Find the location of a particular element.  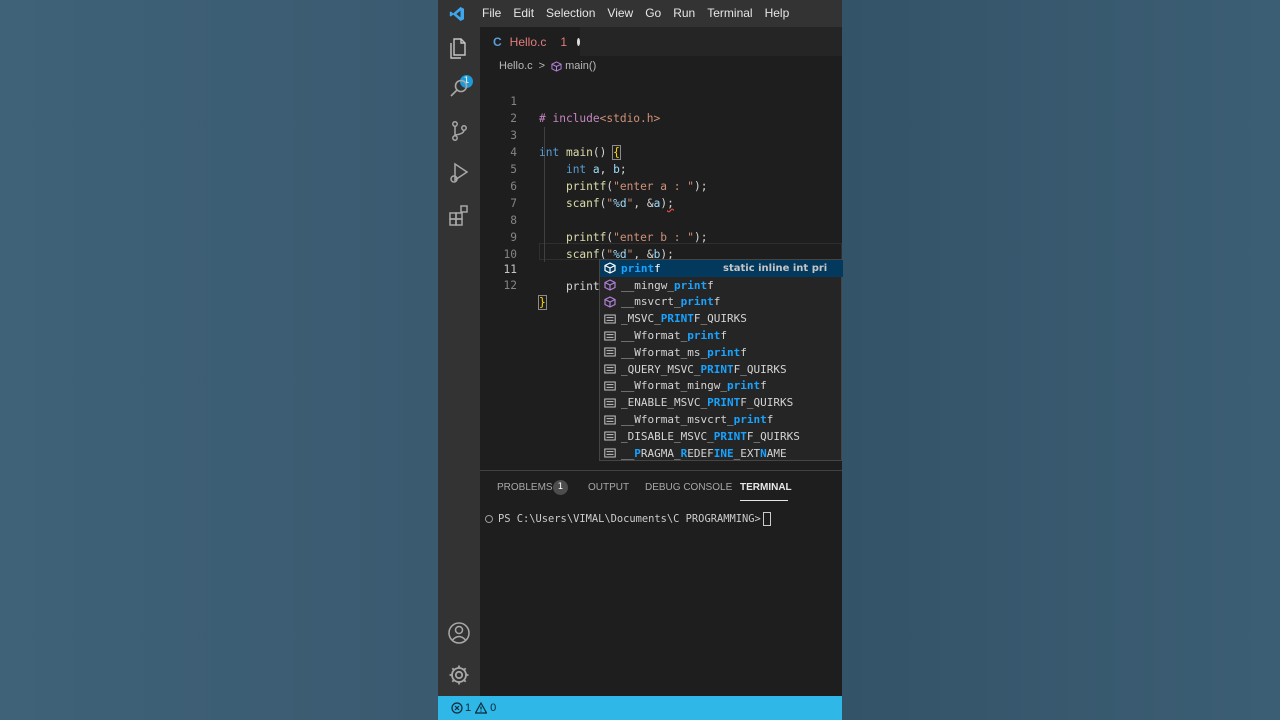

menu-edit: Edit is located at coordinates (523, 13).